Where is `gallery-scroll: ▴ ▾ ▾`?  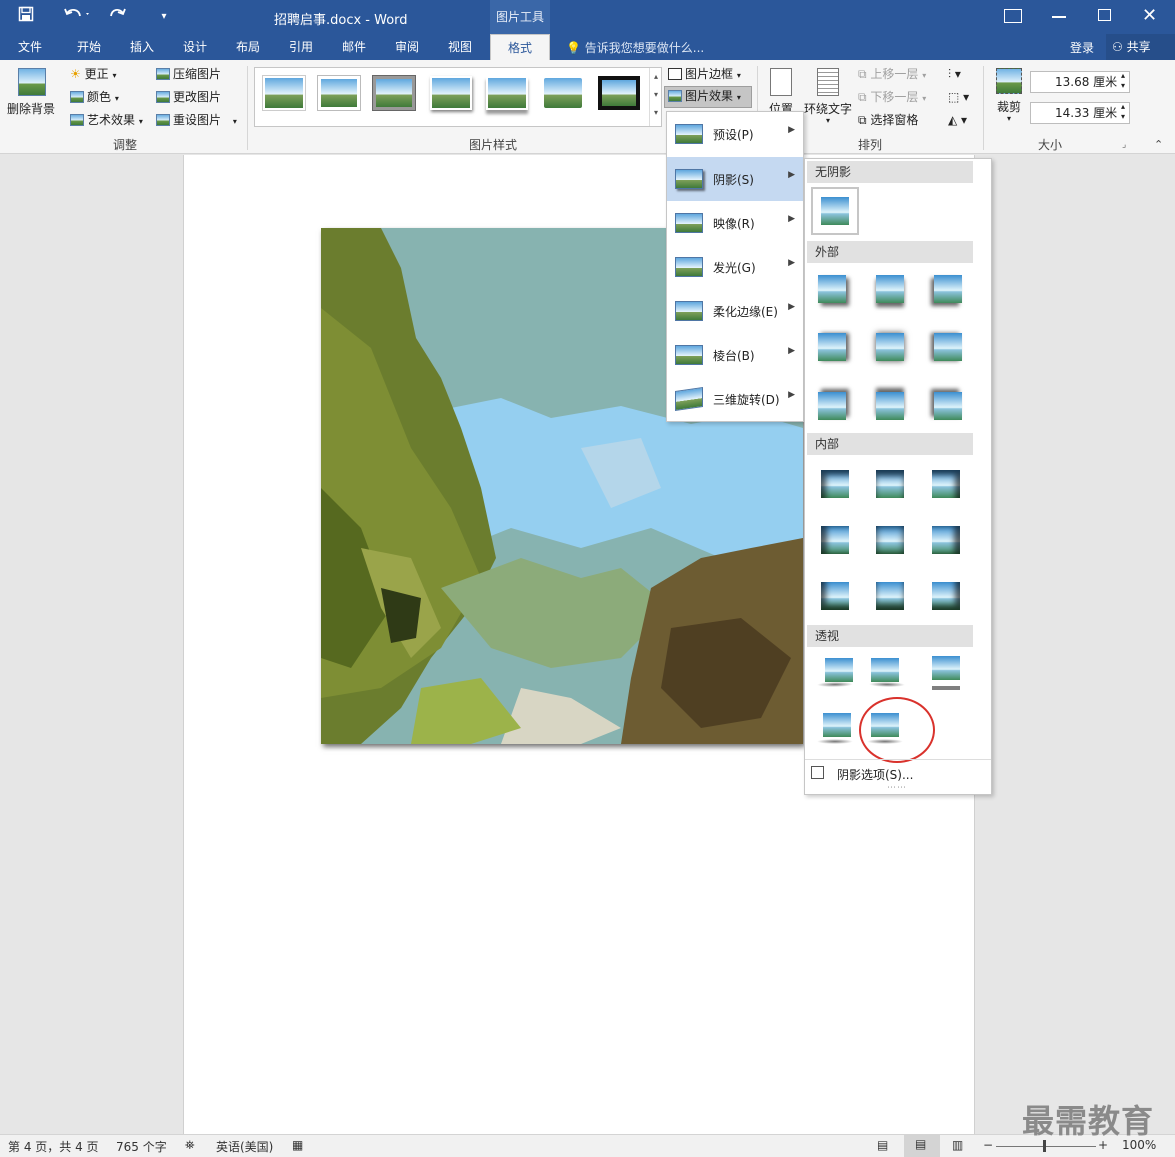
gallery-scroll: ▴ ▾ ▾ is located at coordinates (655, 97).